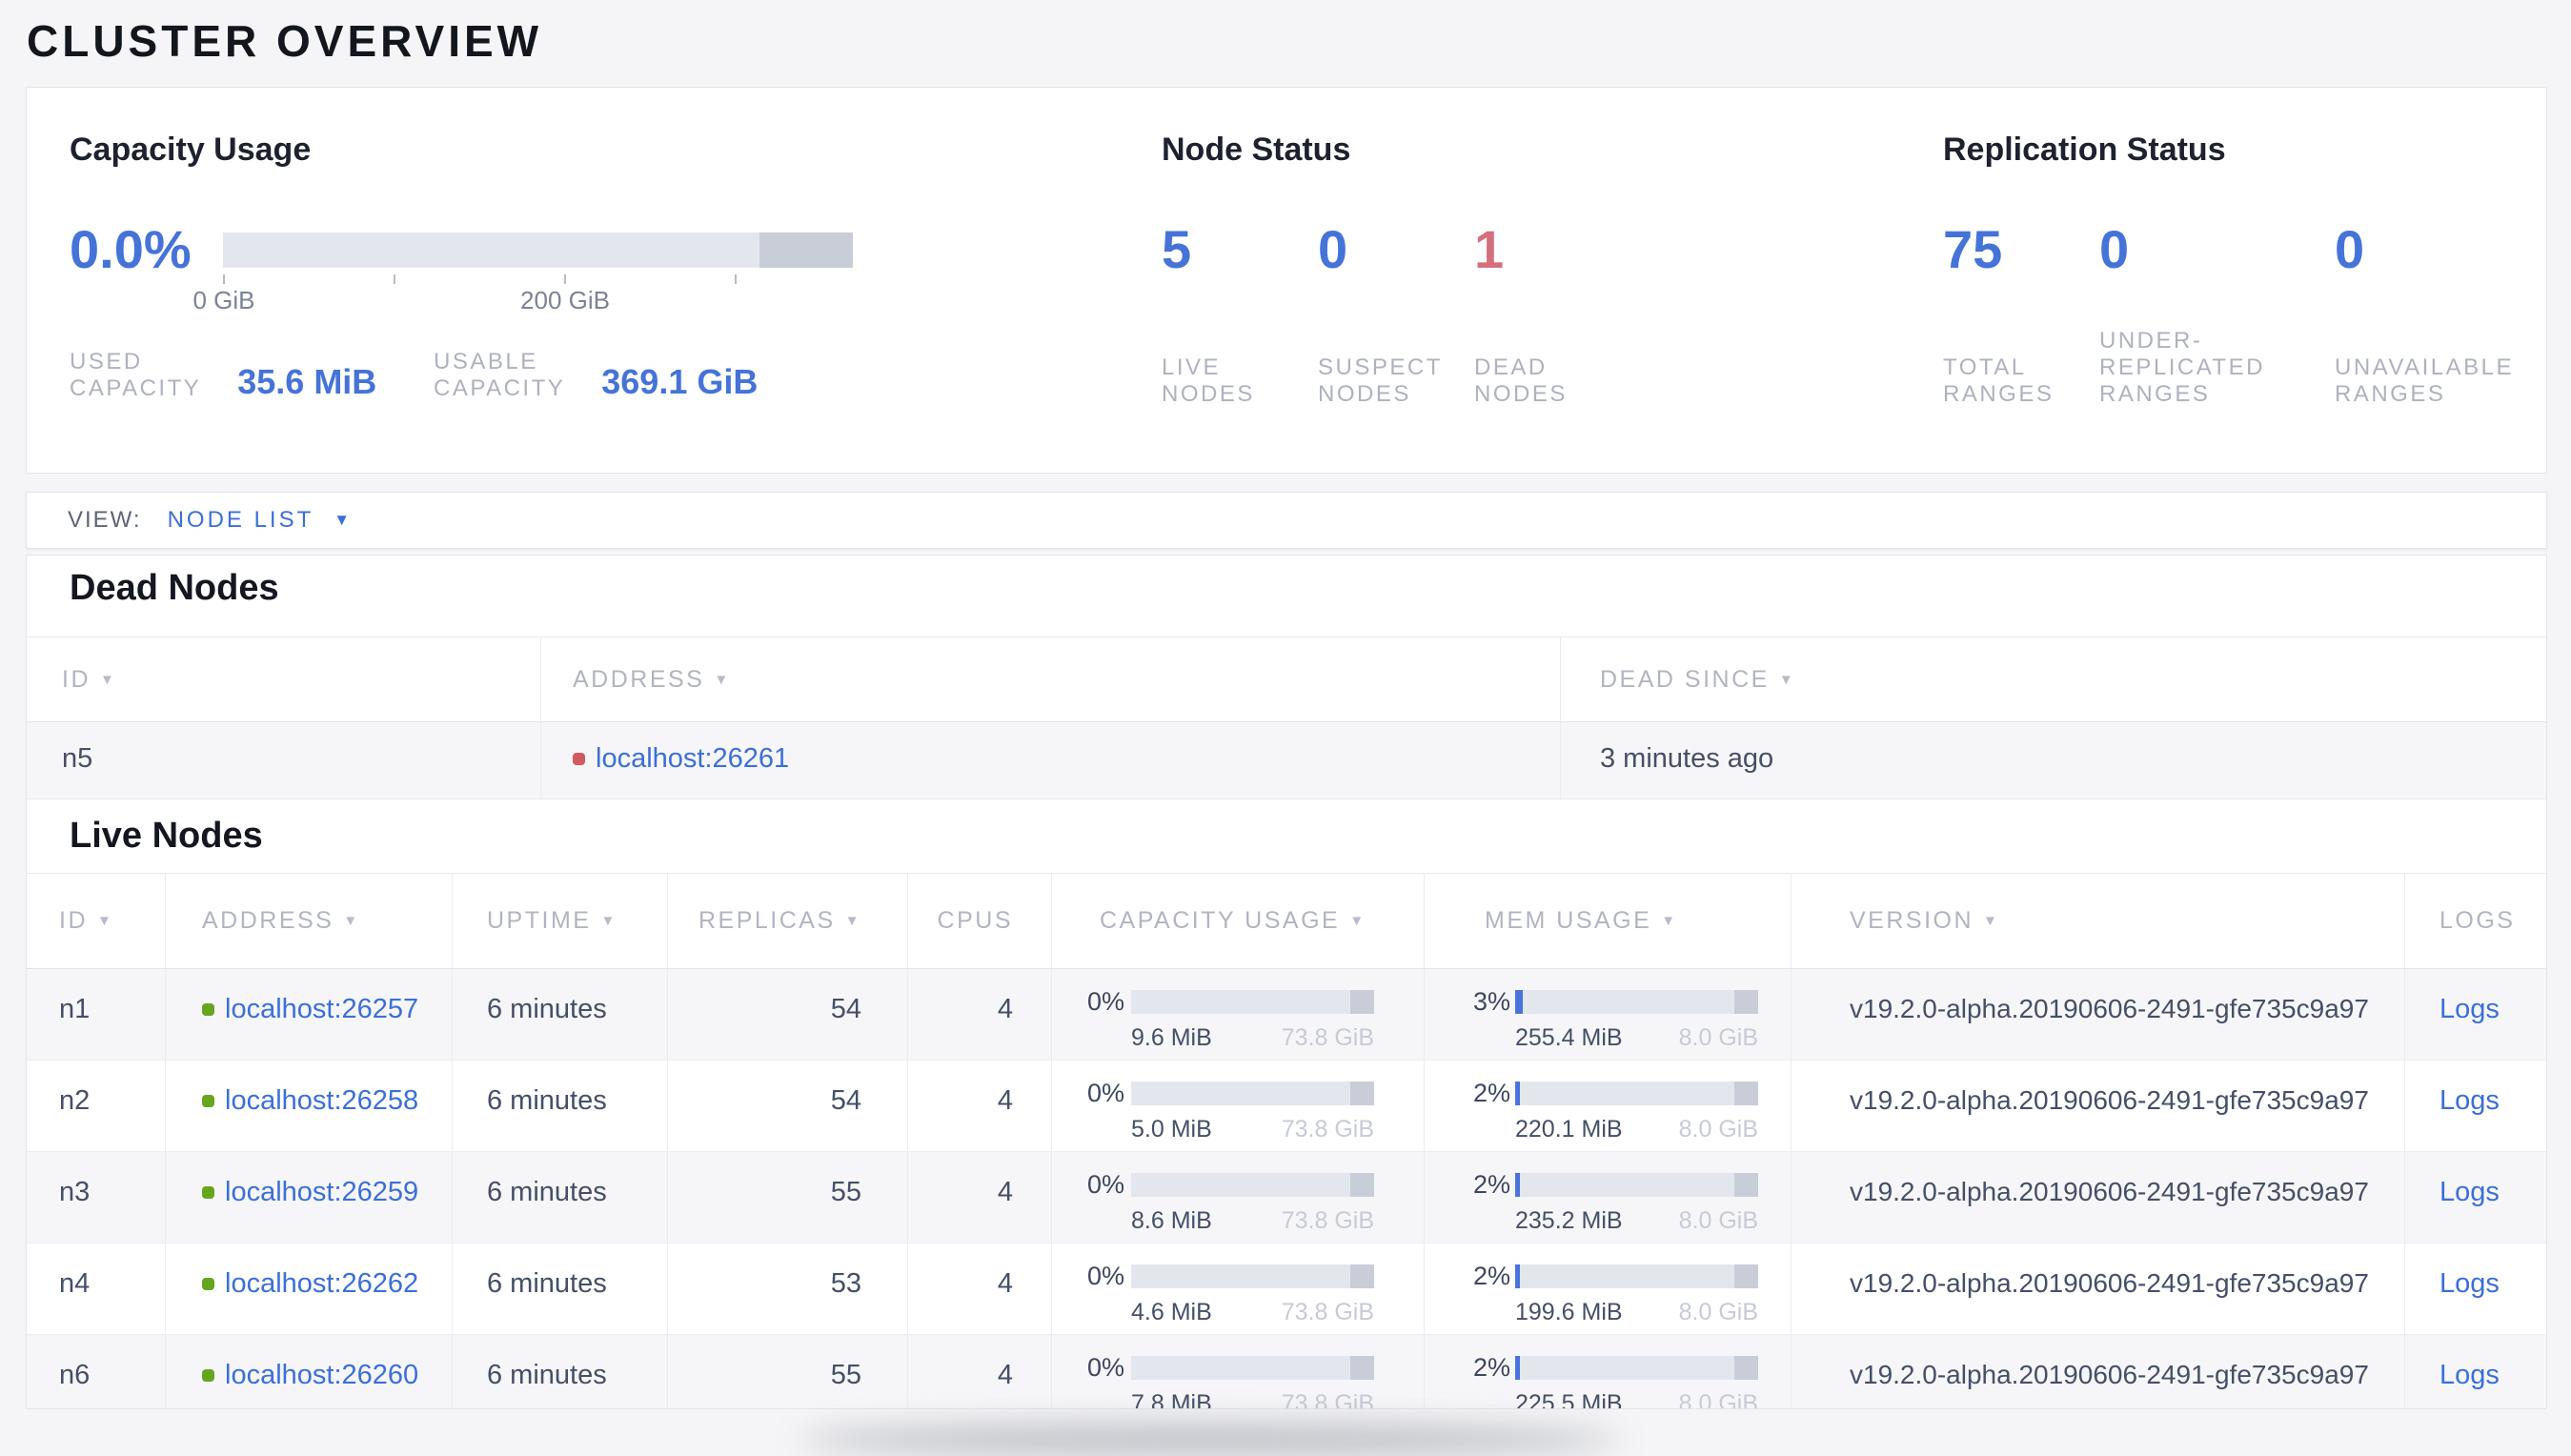  What do you see at coordinates (2053, 679) in the screenshot?
I see `column-header-dead-since: DEAD SINCE ▼` at bounding box center [2053, 679].